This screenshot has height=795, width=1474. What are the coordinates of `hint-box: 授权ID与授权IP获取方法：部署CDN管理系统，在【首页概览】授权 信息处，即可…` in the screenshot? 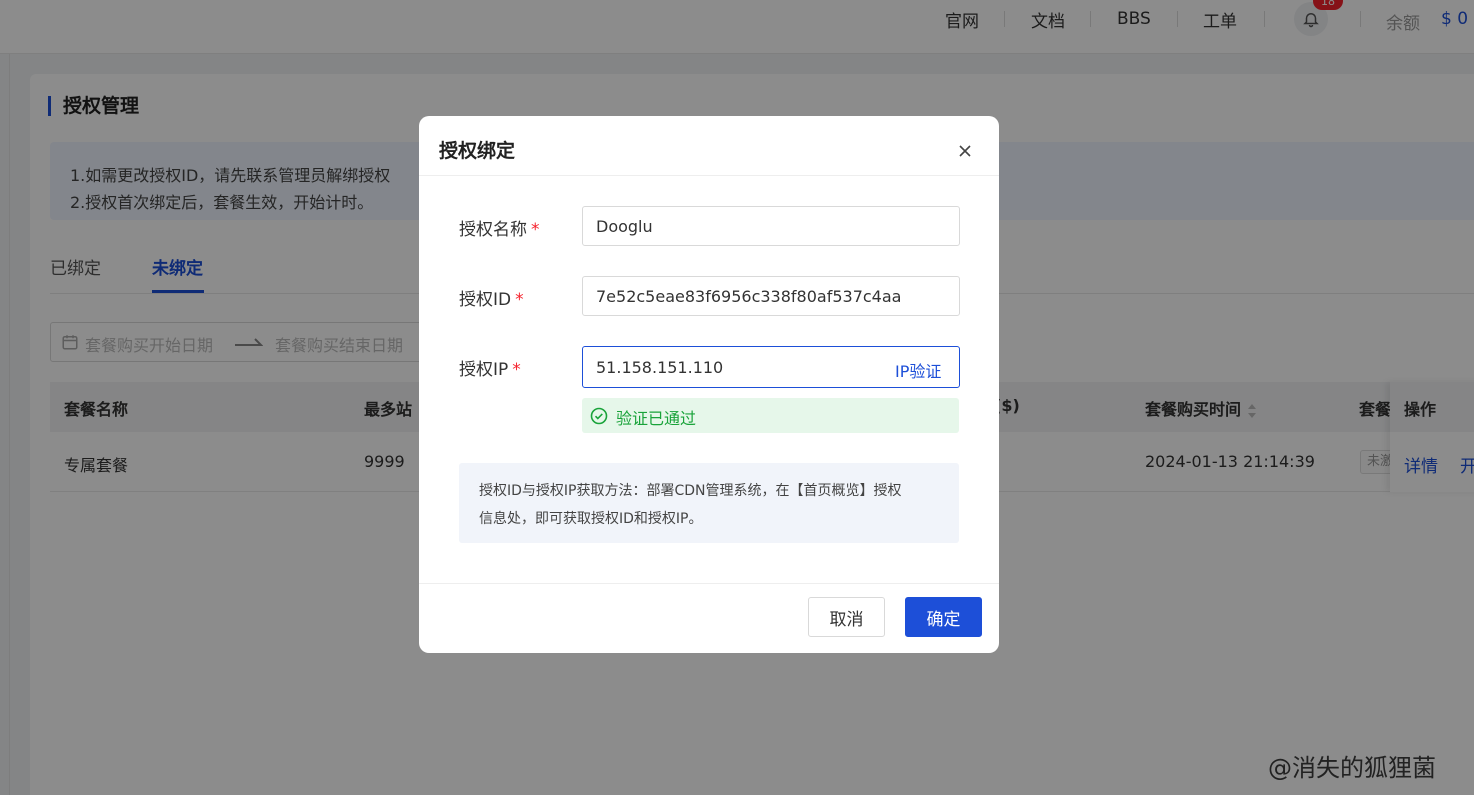 It's located at (709, 503).